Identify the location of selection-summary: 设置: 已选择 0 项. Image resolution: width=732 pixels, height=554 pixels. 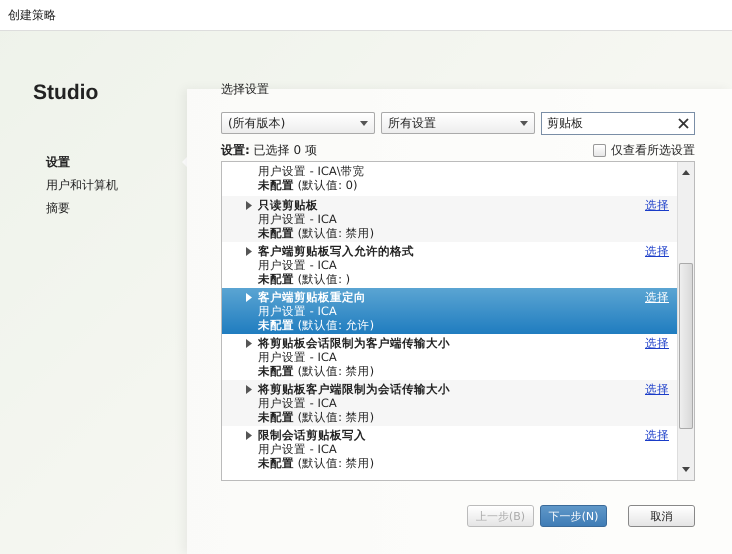
(269, 150).